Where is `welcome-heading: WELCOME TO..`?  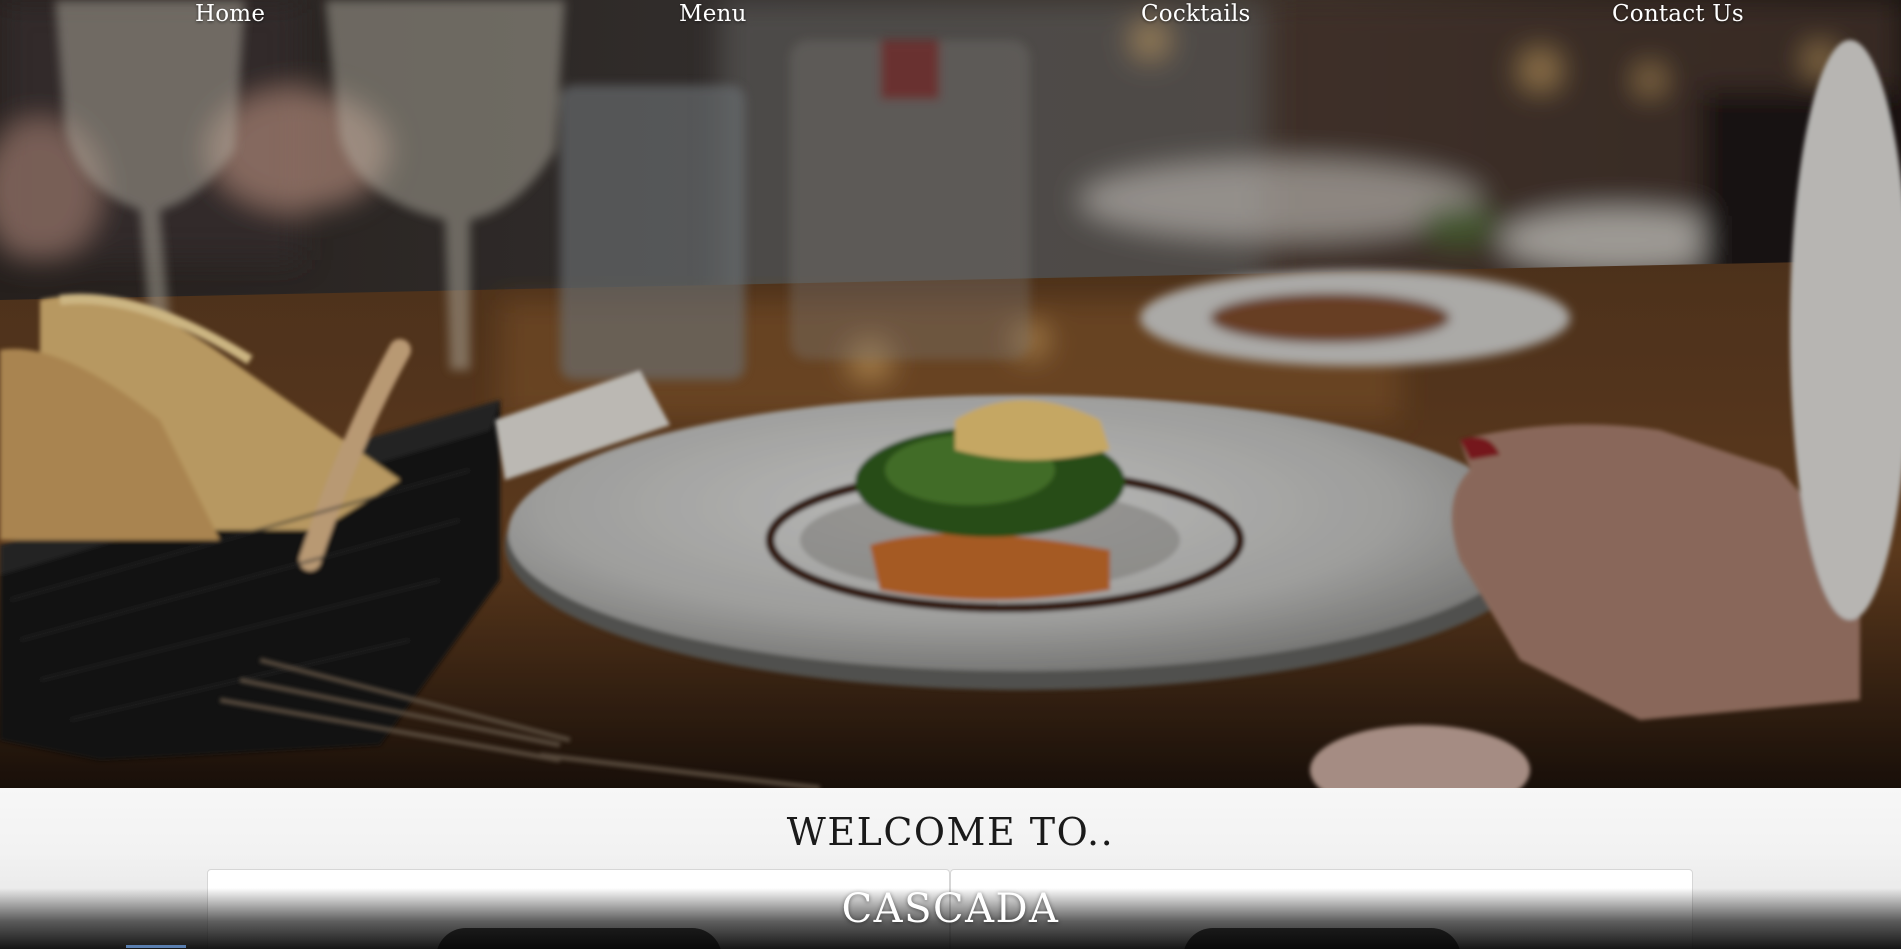 welcome-heading: WELCOME TO.. is located at coordinates (950, 832).